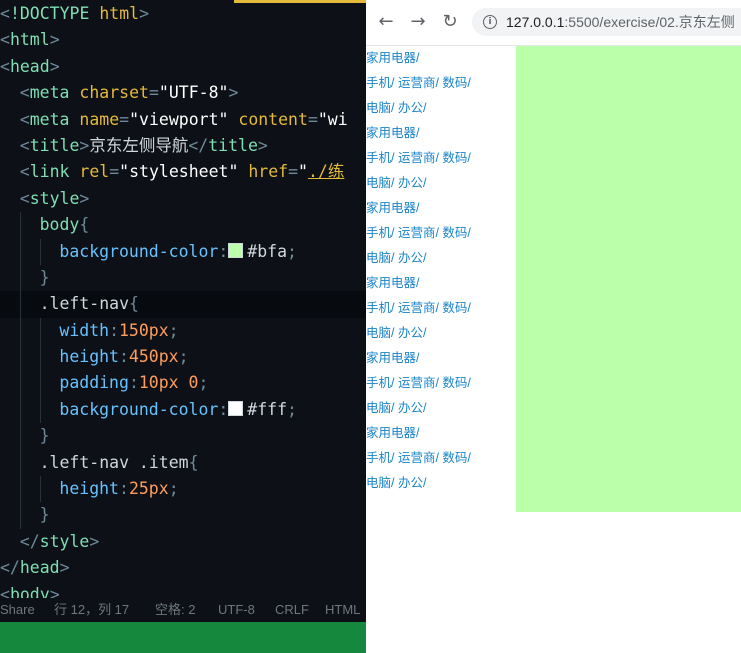  Describe the element at coordinates (59, 225) in the screenshot. I see `code-token: body` at that location.